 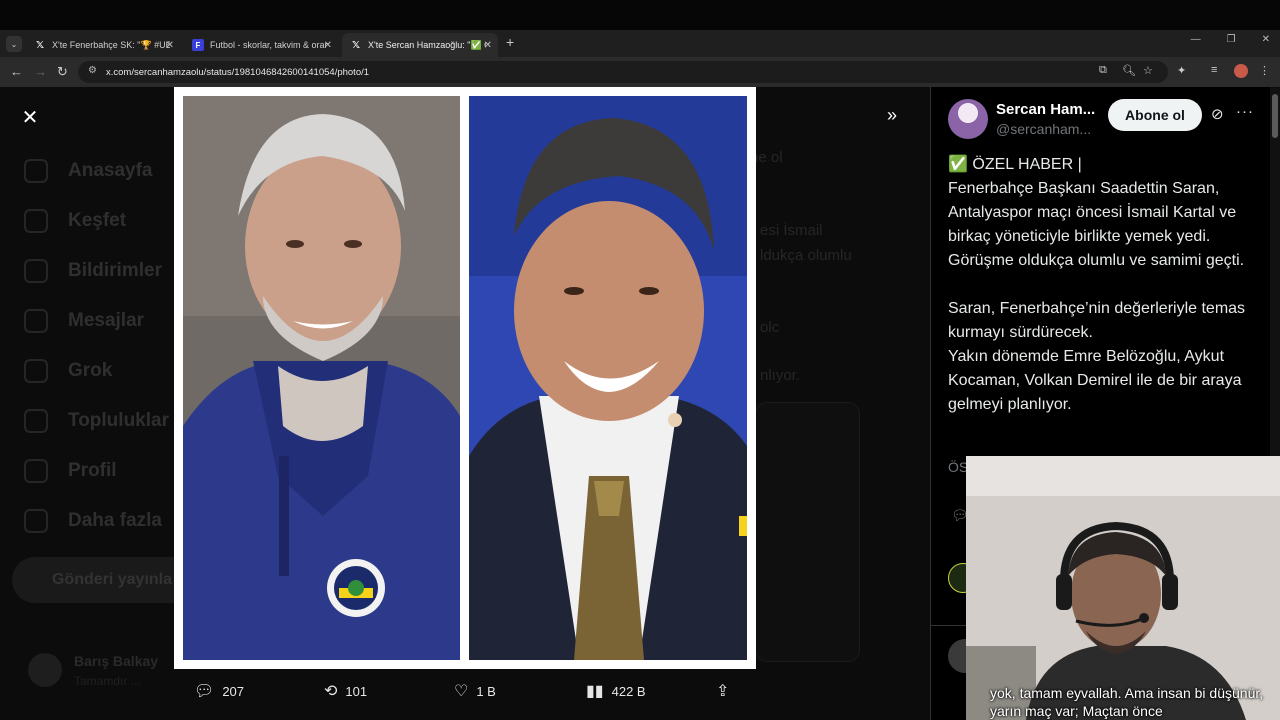 What do you see at coordinates (1241, 71) in the screenshot?
I see `profile-avatar` at bounding box center [1241, 71].